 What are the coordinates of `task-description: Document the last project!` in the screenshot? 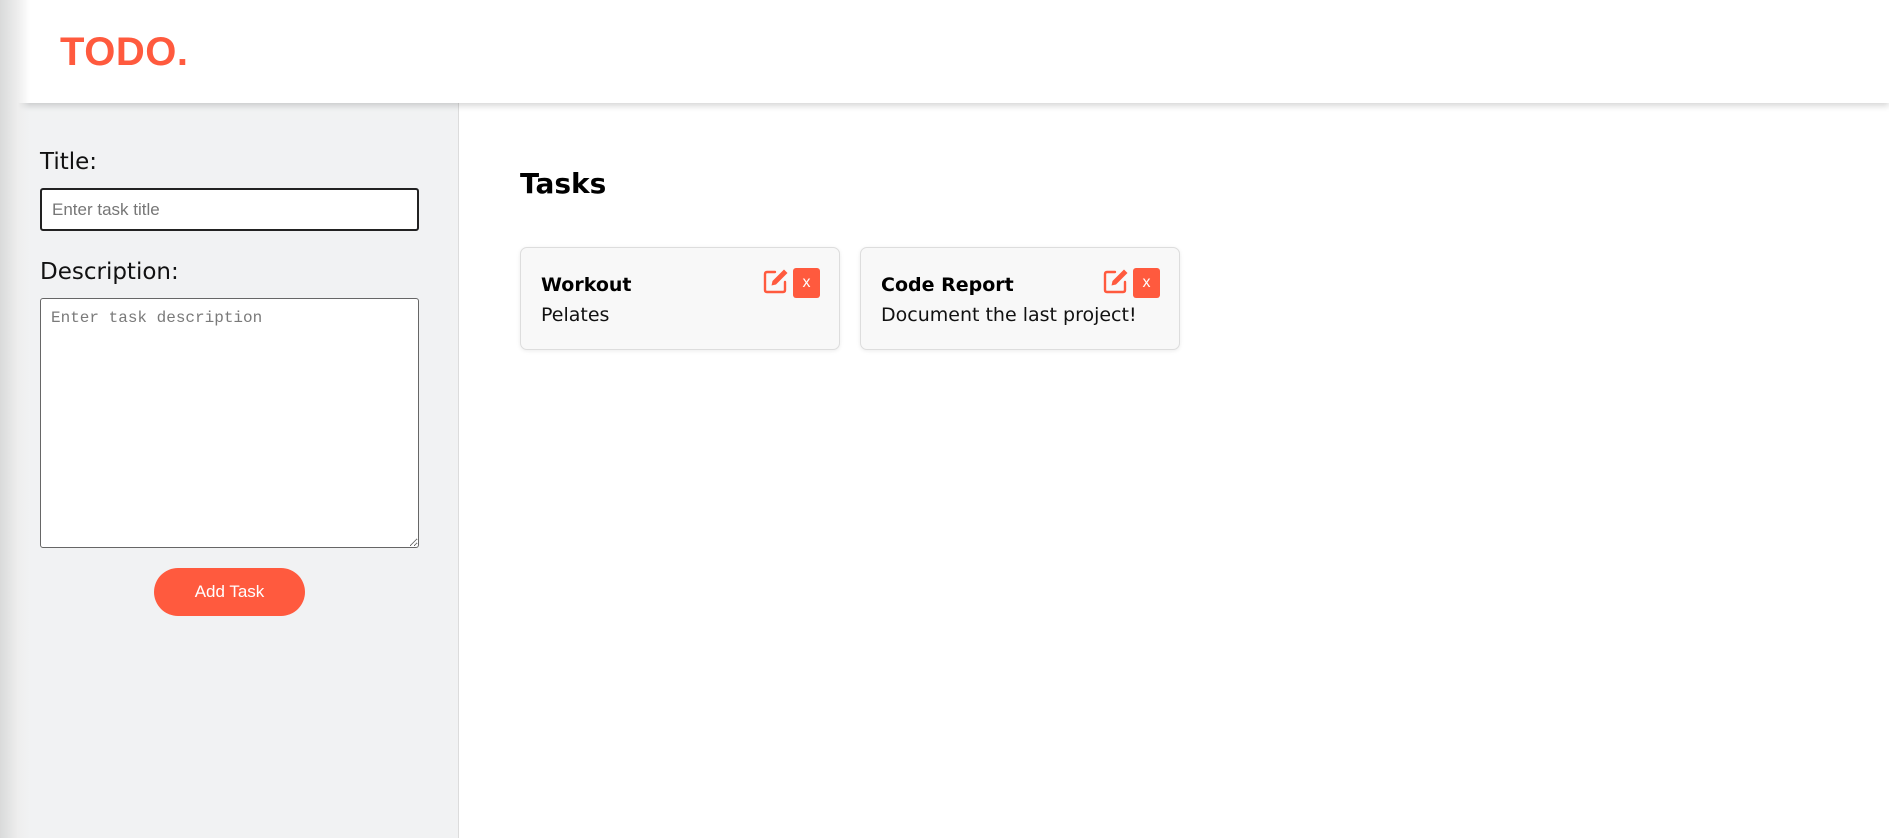 It's located at (1009, 315).